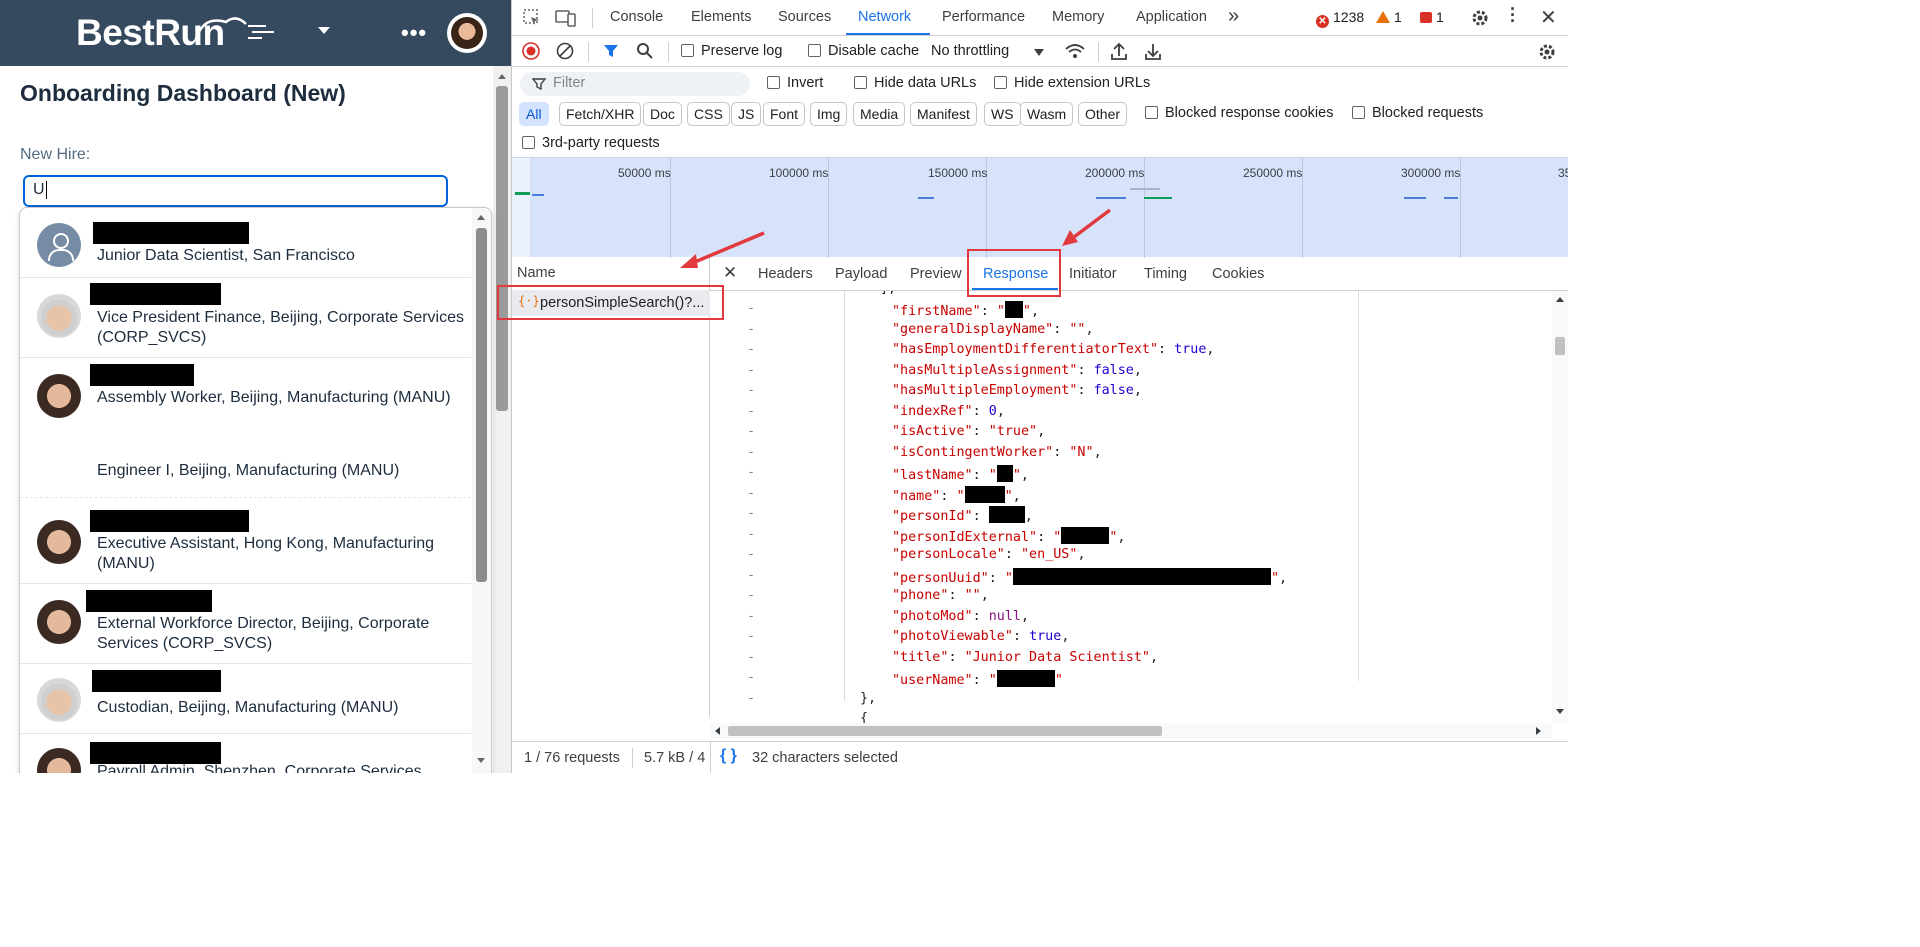  Describe the element at coordinates (1428, 113) in the screenshot. I see `blocked-requests-label: Blocked requests` at that location.